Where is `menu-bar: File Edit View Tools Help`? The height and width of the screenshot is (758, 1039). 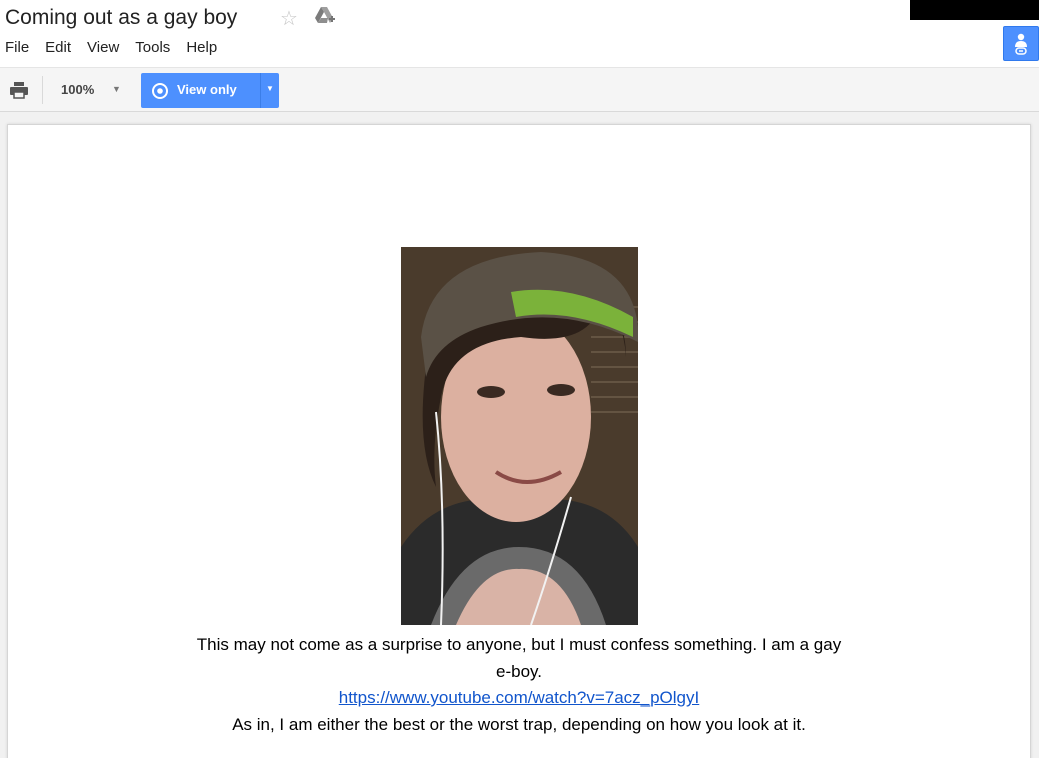 menu-bar: File Edit View Tools Help is located at coordinates (119, 47).